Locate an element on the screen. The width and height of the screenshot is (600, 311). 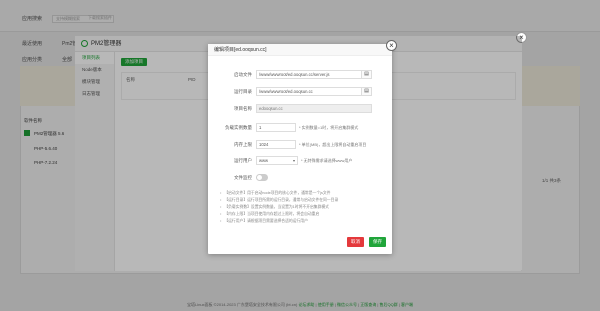
memory-row: 内存上限 1024 * 单位(MB)，超出上限将自动重启项目 is located at coordinates (300, 145).